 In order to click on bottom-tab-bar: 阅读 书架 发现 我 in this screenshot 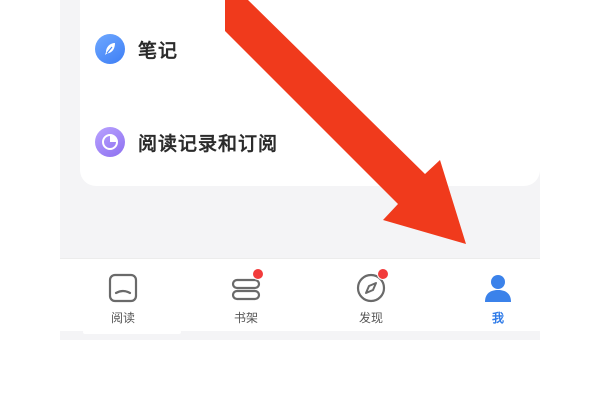, I will do `click(300, 294)`.